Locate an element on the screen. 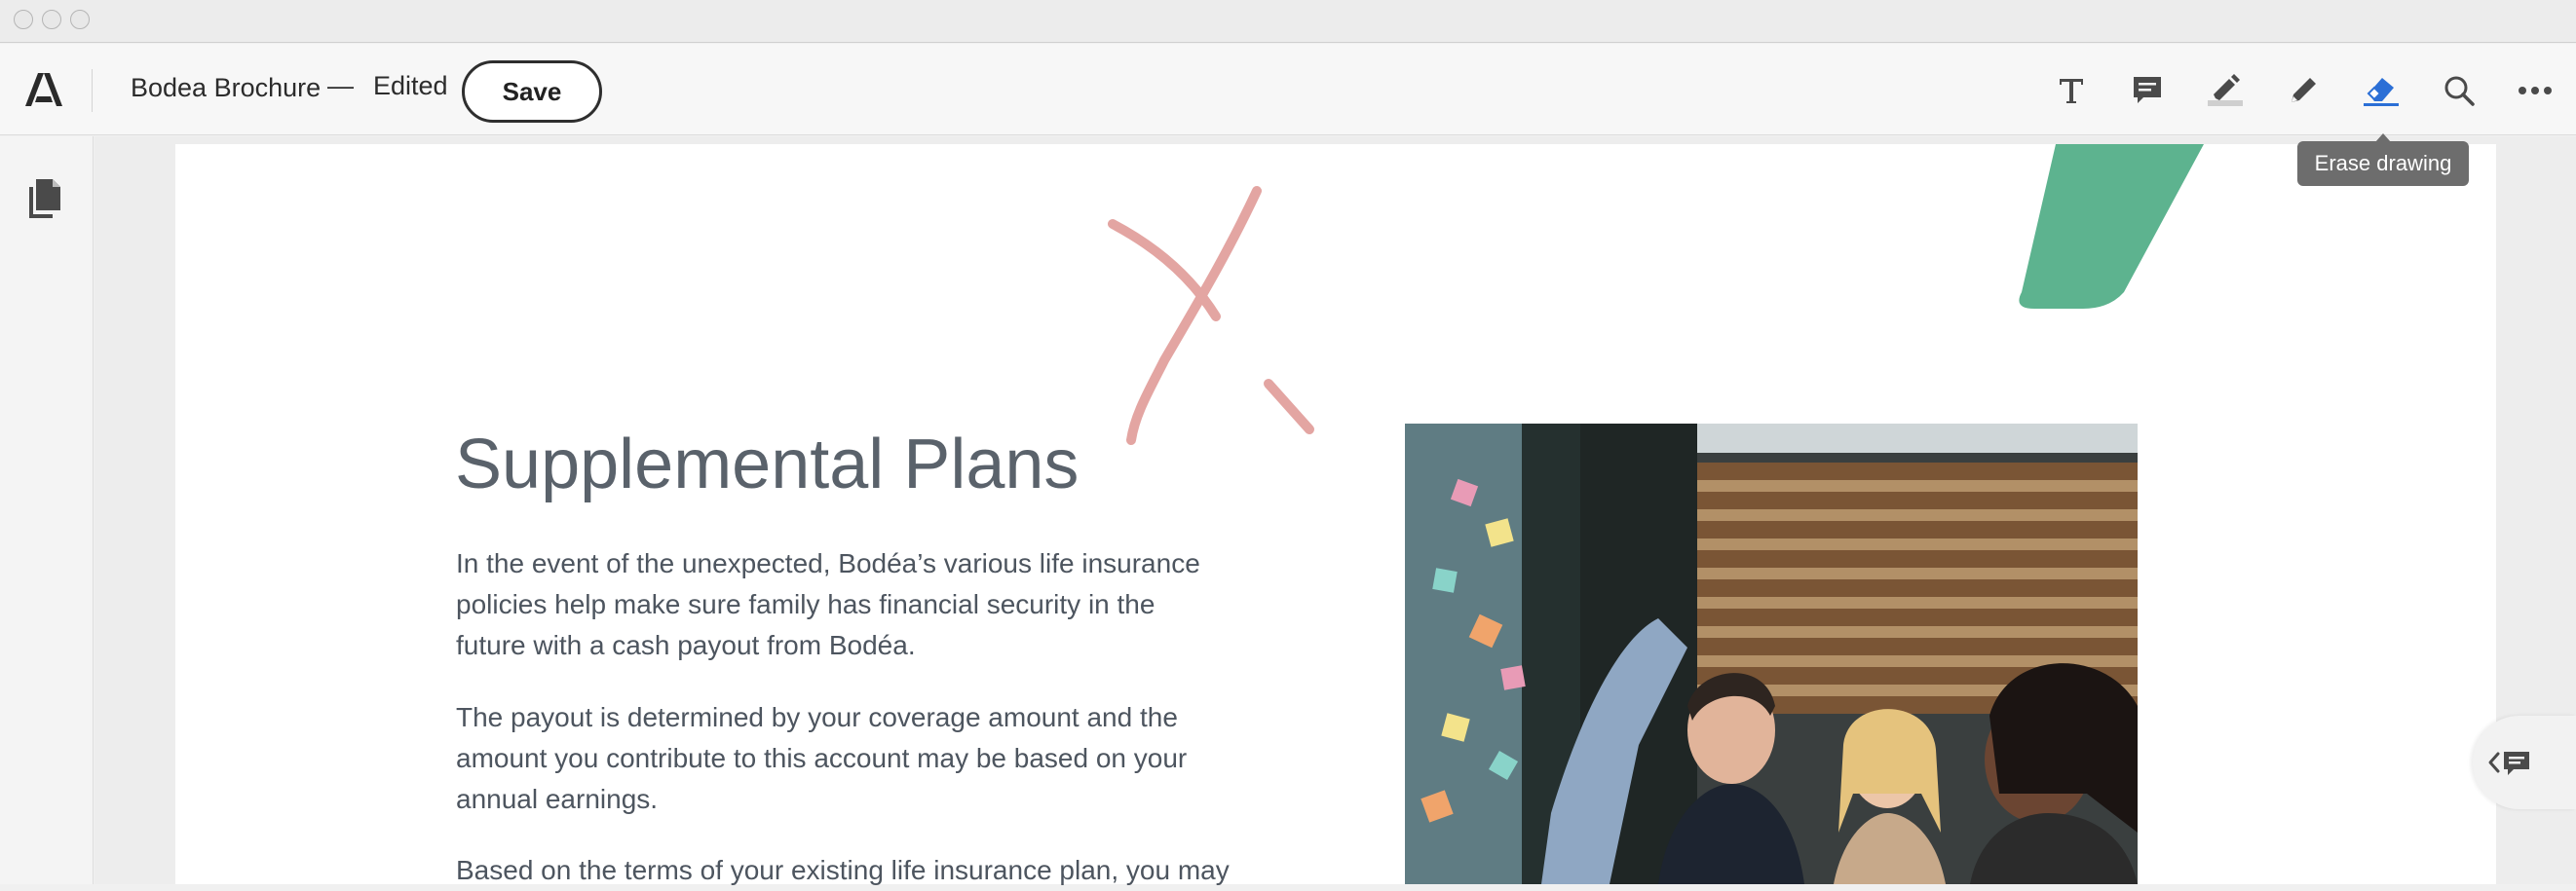 Image resolution: width=2576 pixels, height=891 pixels. comments-panel-toggle is located at coordinates (2524, 763).